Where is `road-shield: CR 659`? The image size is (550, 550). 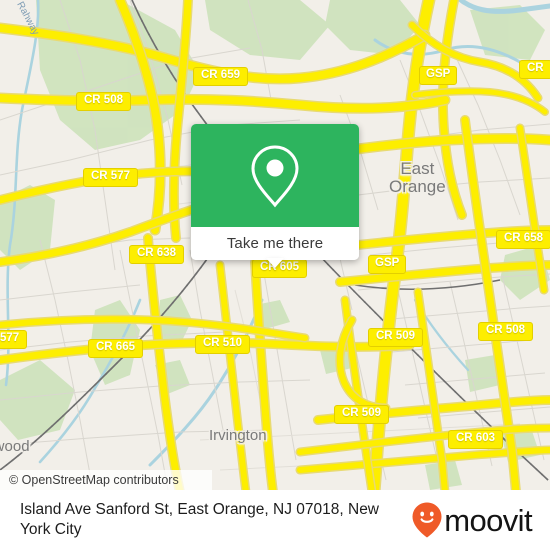 road-shield: CR 659 is located at coordinates (220, 76).